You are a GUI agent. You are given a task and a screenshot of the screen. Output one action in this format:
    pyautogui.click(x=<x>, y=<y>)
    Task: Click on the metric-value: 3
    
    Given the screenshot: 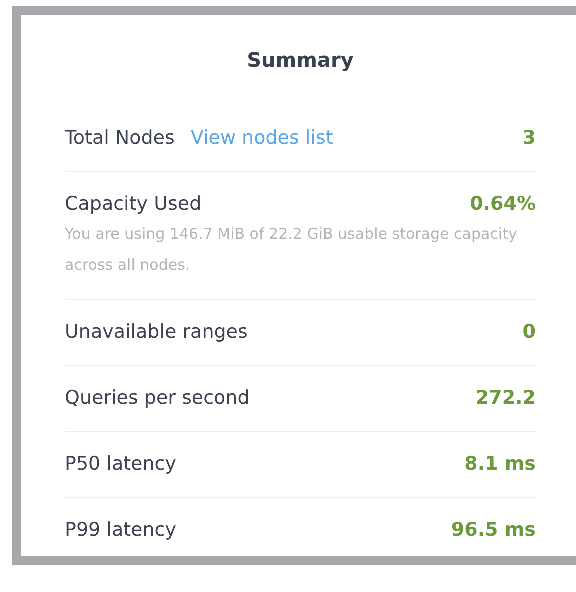 What is the action you would take?
    pyautogui.click(x=529, y=138)
    